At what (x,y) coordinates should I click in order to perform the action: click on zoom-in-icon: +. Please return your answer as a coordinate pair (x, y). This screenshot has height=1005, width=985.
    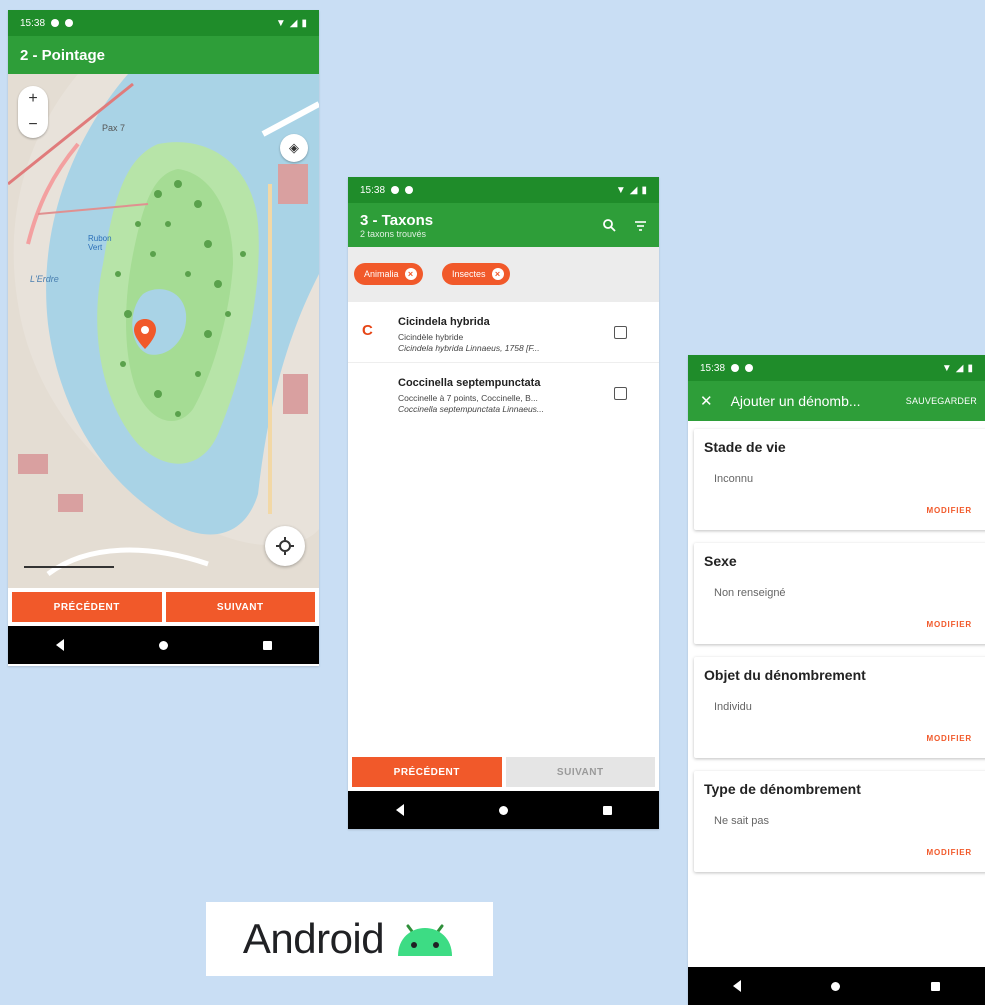
    Looking at the image, I should click on (32, 99).